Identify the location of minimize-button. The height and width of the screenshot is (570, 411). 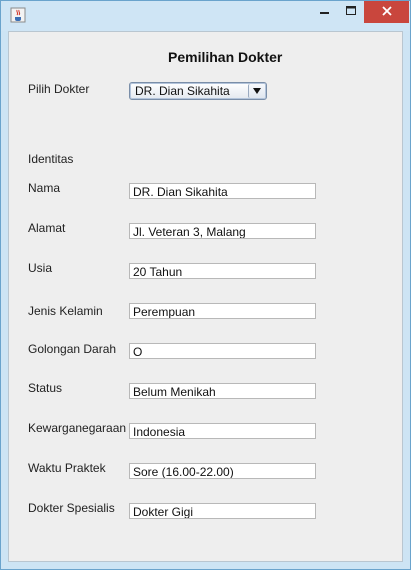
(325, 12).